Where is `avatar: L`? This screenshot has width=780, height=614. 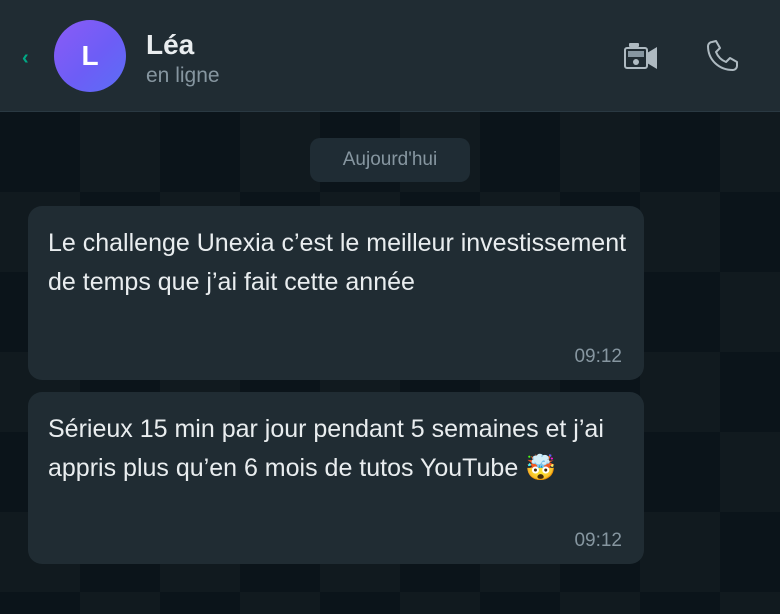
avatar: L is located at coordinates (90, 56).